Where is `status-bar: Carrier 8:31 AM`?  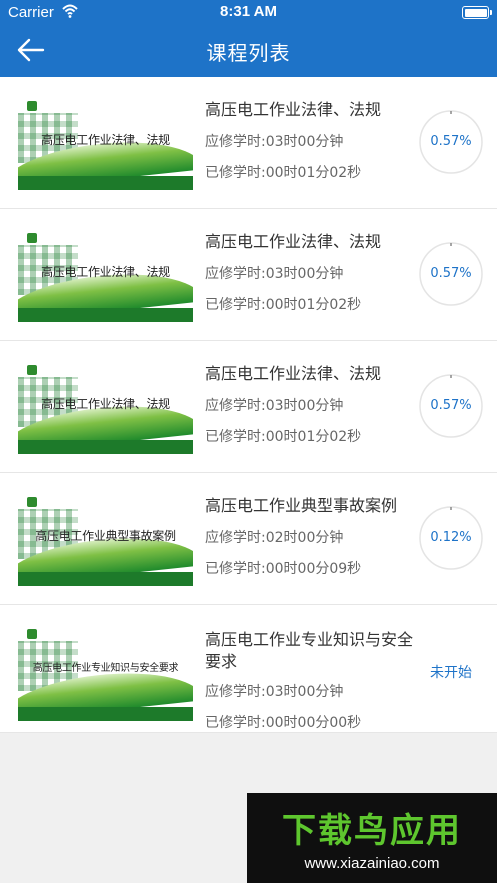 status-bar: Carrier 8:31 AM is located at coordinates (248, 13).